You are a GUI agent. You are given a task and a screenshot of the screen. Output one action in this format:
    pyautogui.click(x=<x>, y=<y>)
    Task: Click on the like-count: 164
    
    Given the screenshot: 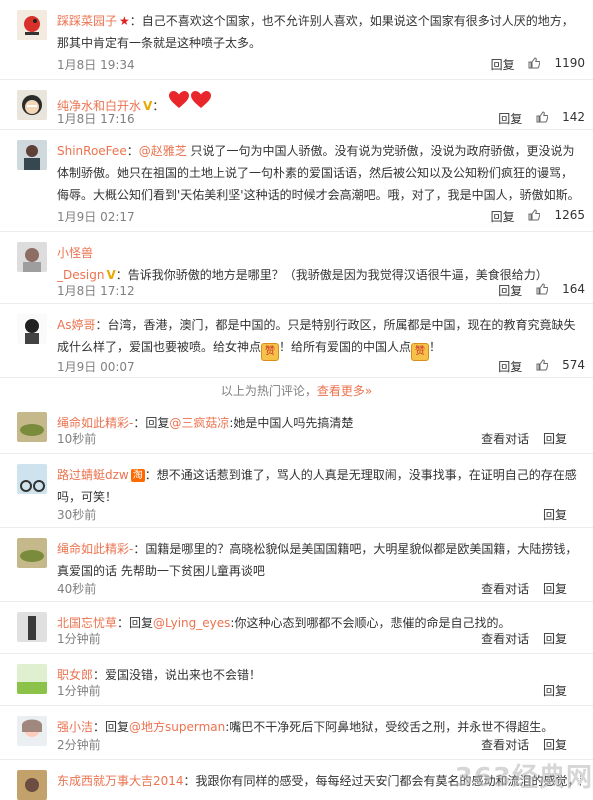 What is the action you would take?
    pyautogui.click(x=573, y=289)
    